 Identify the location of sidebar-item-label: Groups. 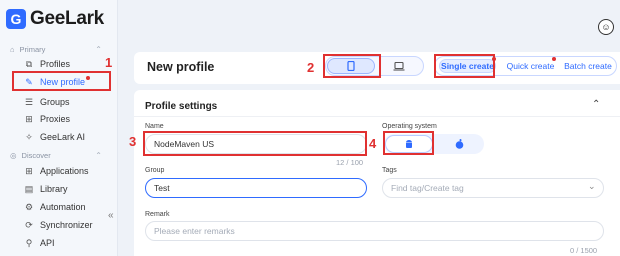
(55, 102).